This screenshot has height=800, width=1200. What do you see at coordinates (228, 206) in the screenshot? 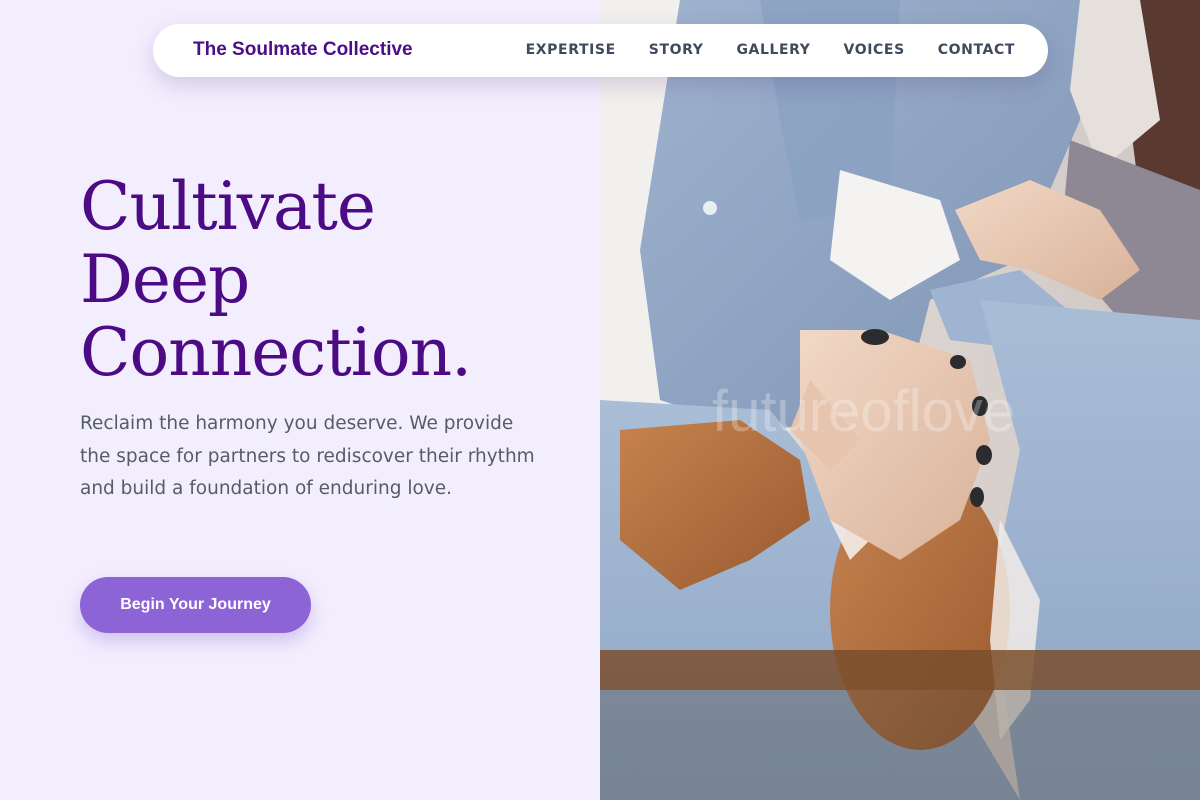
I see `headline-line-1: Cultivate` at bounding box center [228, 206].